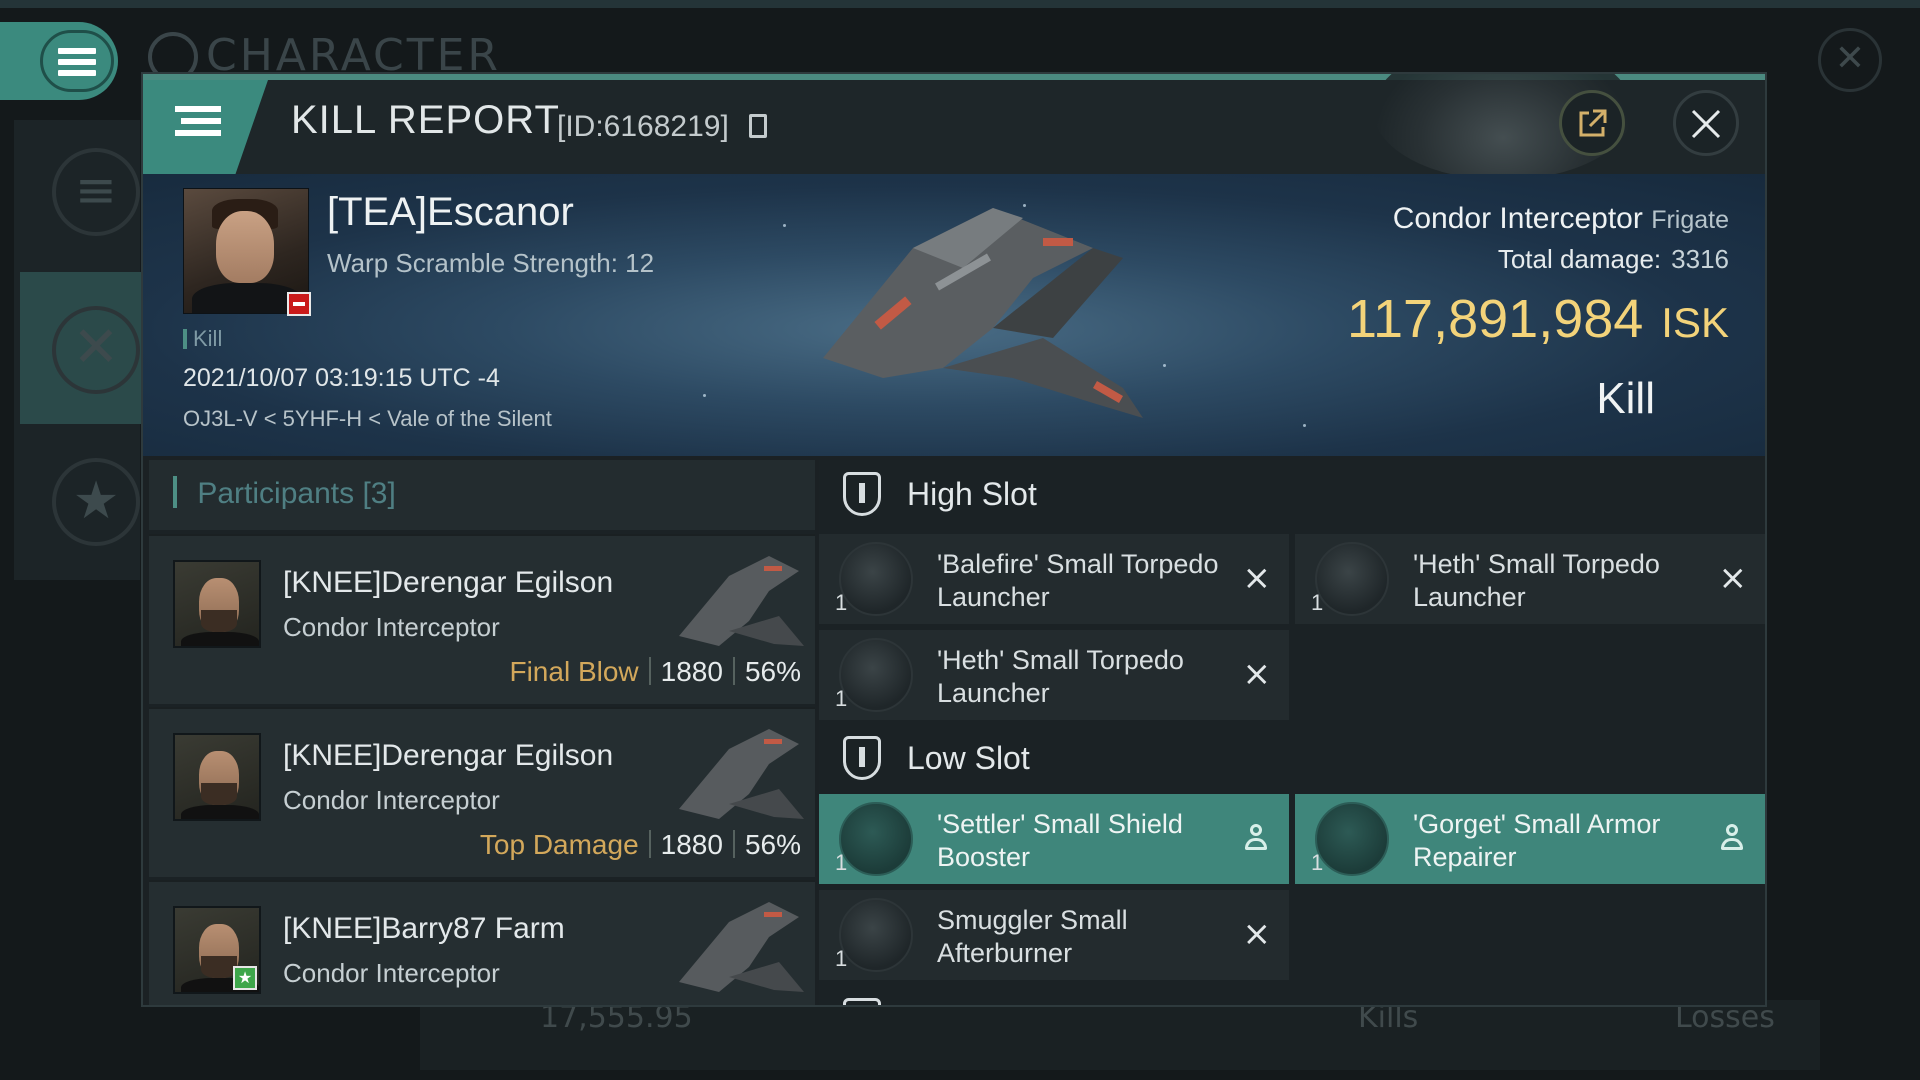 The image size is (1920, 1080). I want to click on isk-unit: ISK, so click(1695, 322).